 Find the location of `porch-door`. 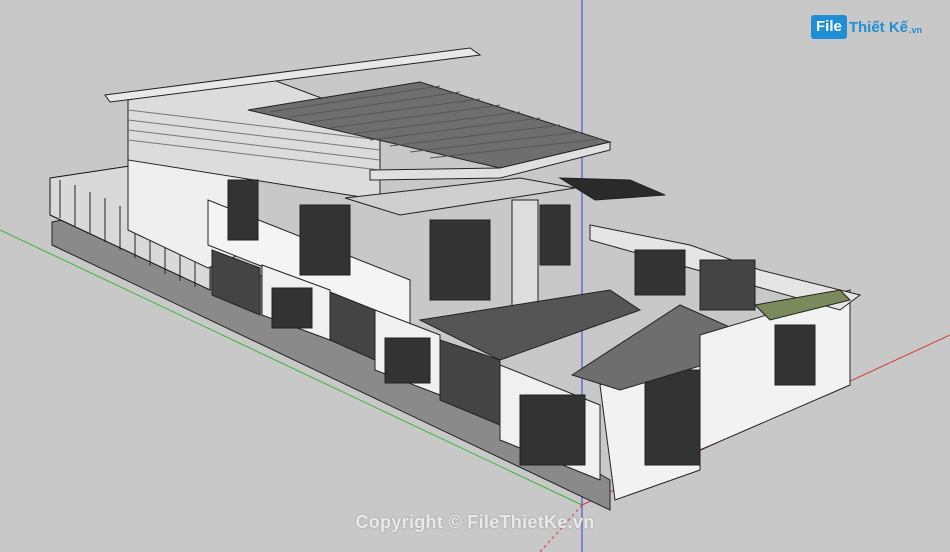

porch-door is located at coordinates (460, 260).